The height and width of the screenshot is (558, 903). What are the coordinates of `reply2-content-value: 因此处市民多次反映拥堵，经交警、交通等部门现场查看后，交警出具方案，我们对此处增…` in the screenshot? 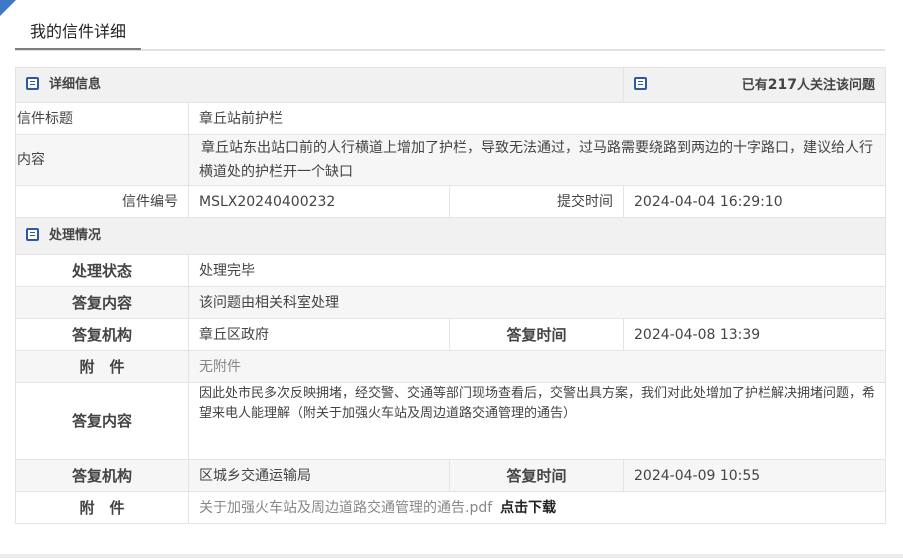 It's located at (537, 421).